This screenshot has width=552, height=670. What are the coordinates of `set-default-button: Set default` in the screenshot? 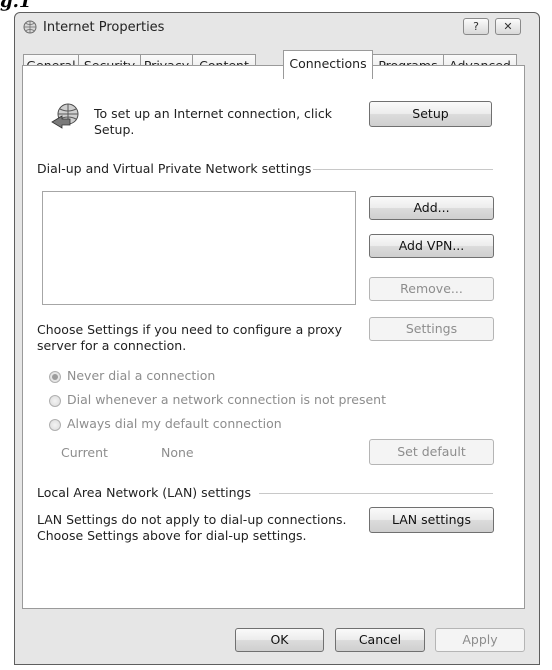 It's located at (431, 452).